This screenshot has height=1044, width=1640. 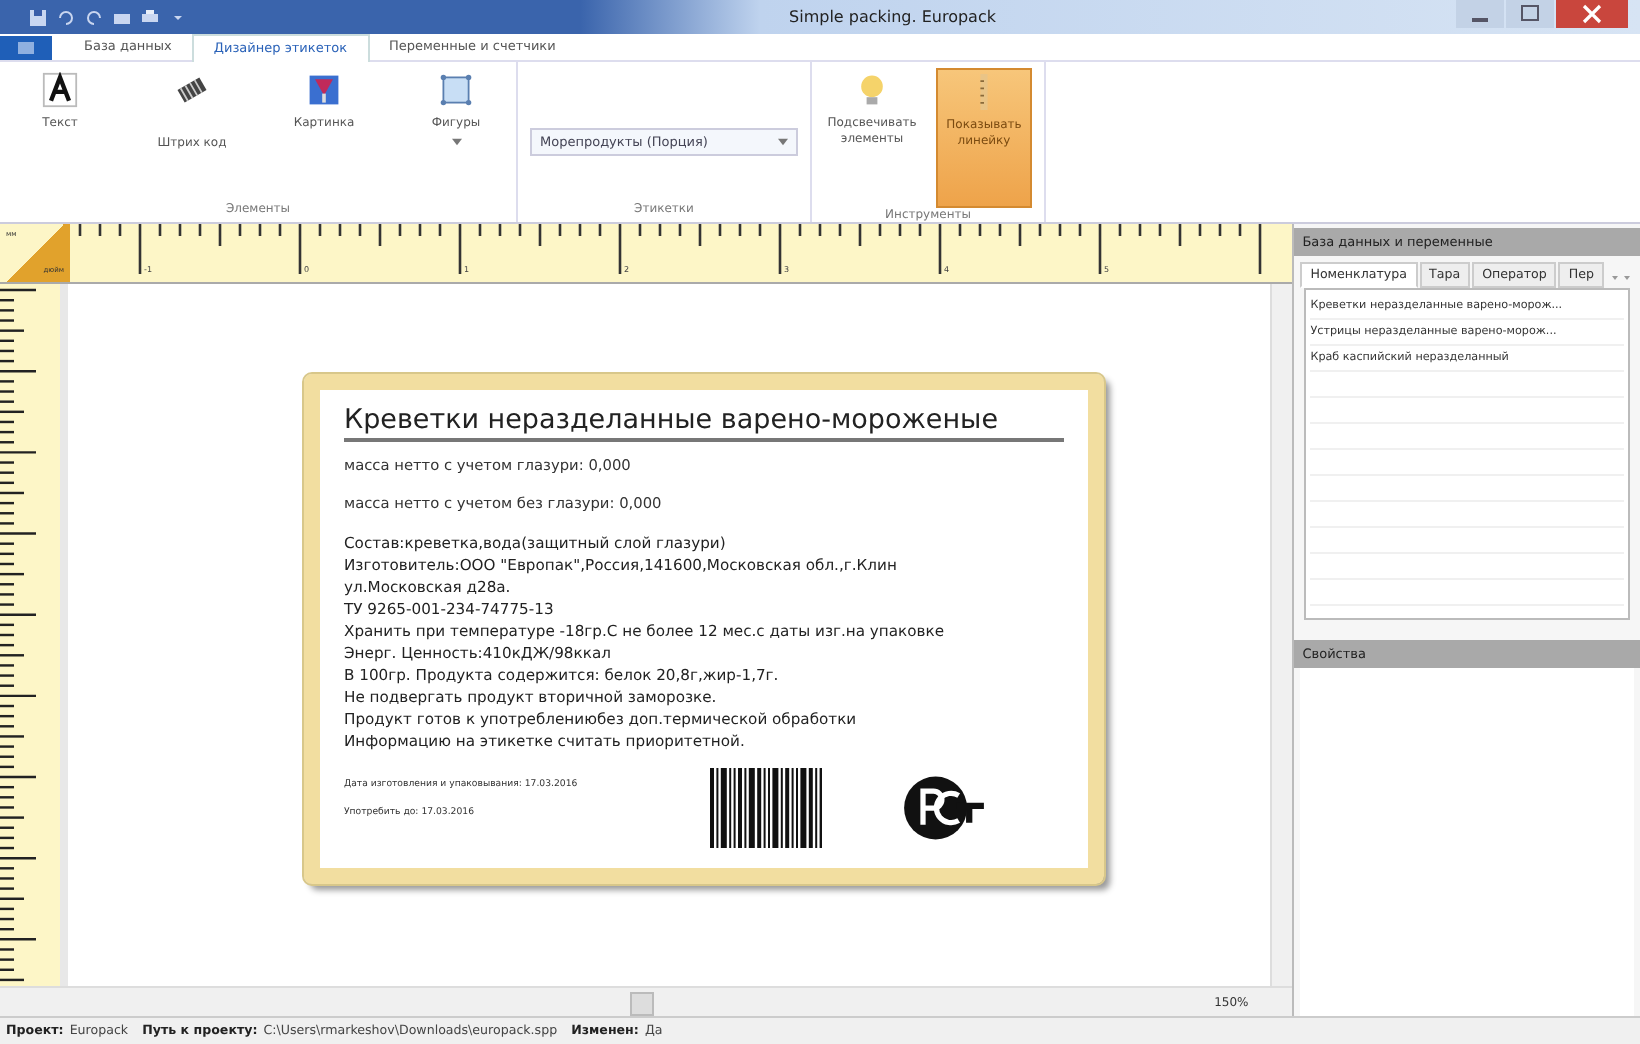 What do you see at coordinates (66, 17) in the screenshot?
I see `undo-icon` at bounding box center [66, 17].